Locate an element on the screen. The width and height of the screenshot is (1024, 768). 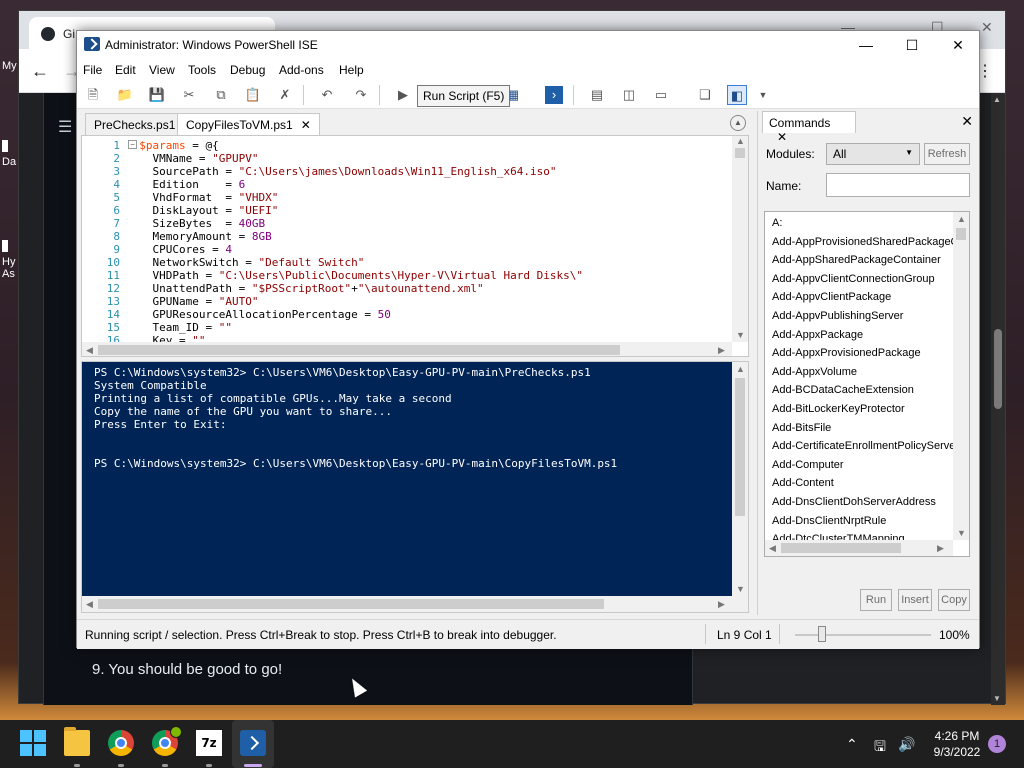
save-icon: 💾 is located at coordinates (157, 95).